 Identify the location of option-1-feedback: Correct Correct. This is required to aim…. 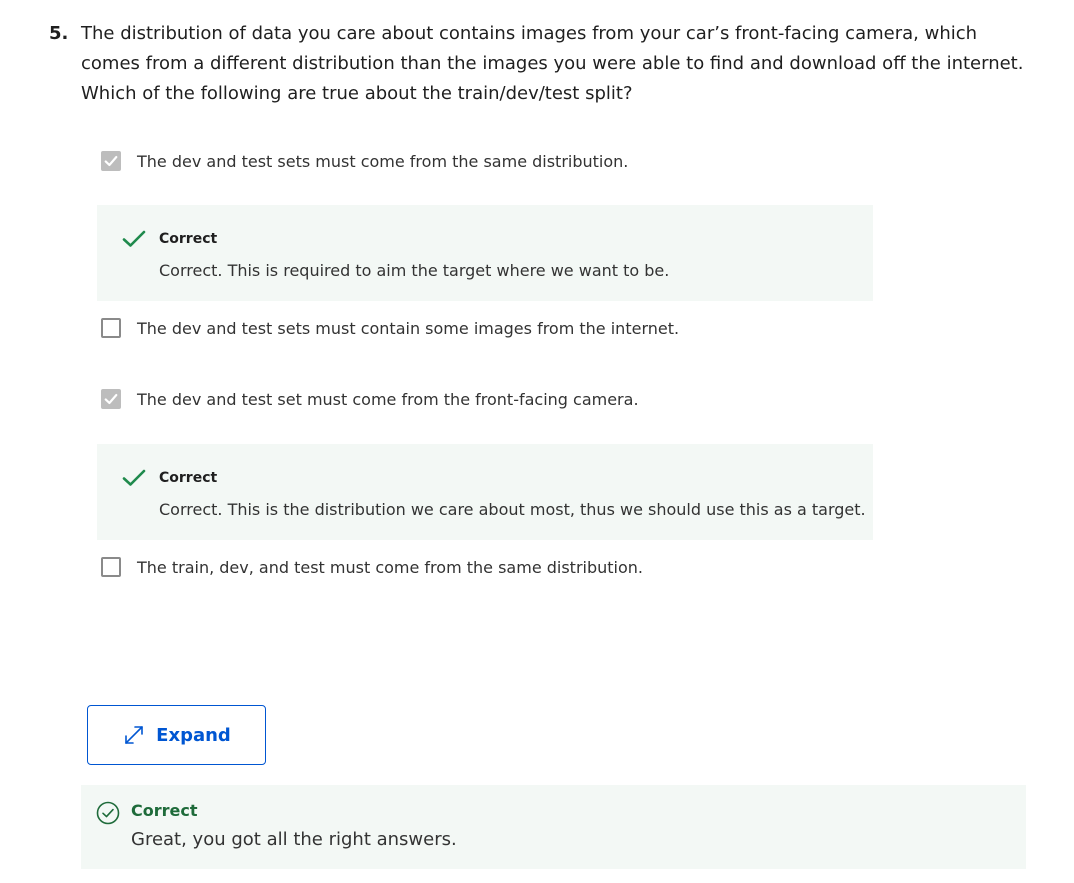
(485, 253).